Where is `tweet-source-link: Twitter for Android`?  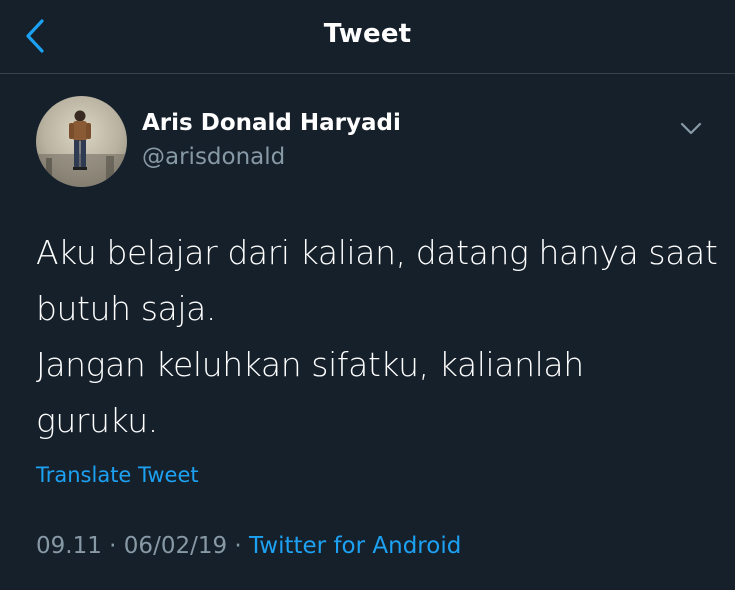
tweet-source-link: Twitter for Android is located at coordinates (355, 546).